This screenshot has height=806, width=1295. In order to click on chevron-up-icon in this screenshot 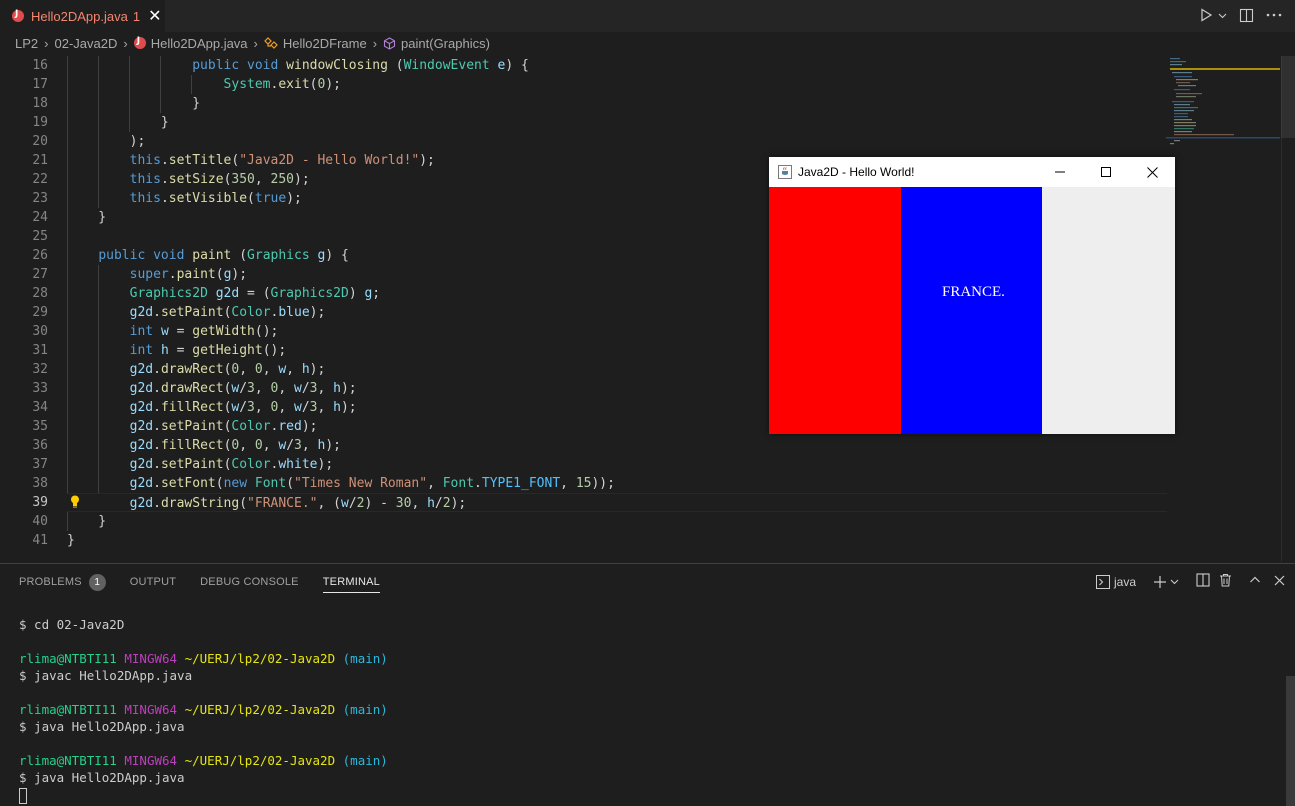, I will do `click(1255, 579)`.